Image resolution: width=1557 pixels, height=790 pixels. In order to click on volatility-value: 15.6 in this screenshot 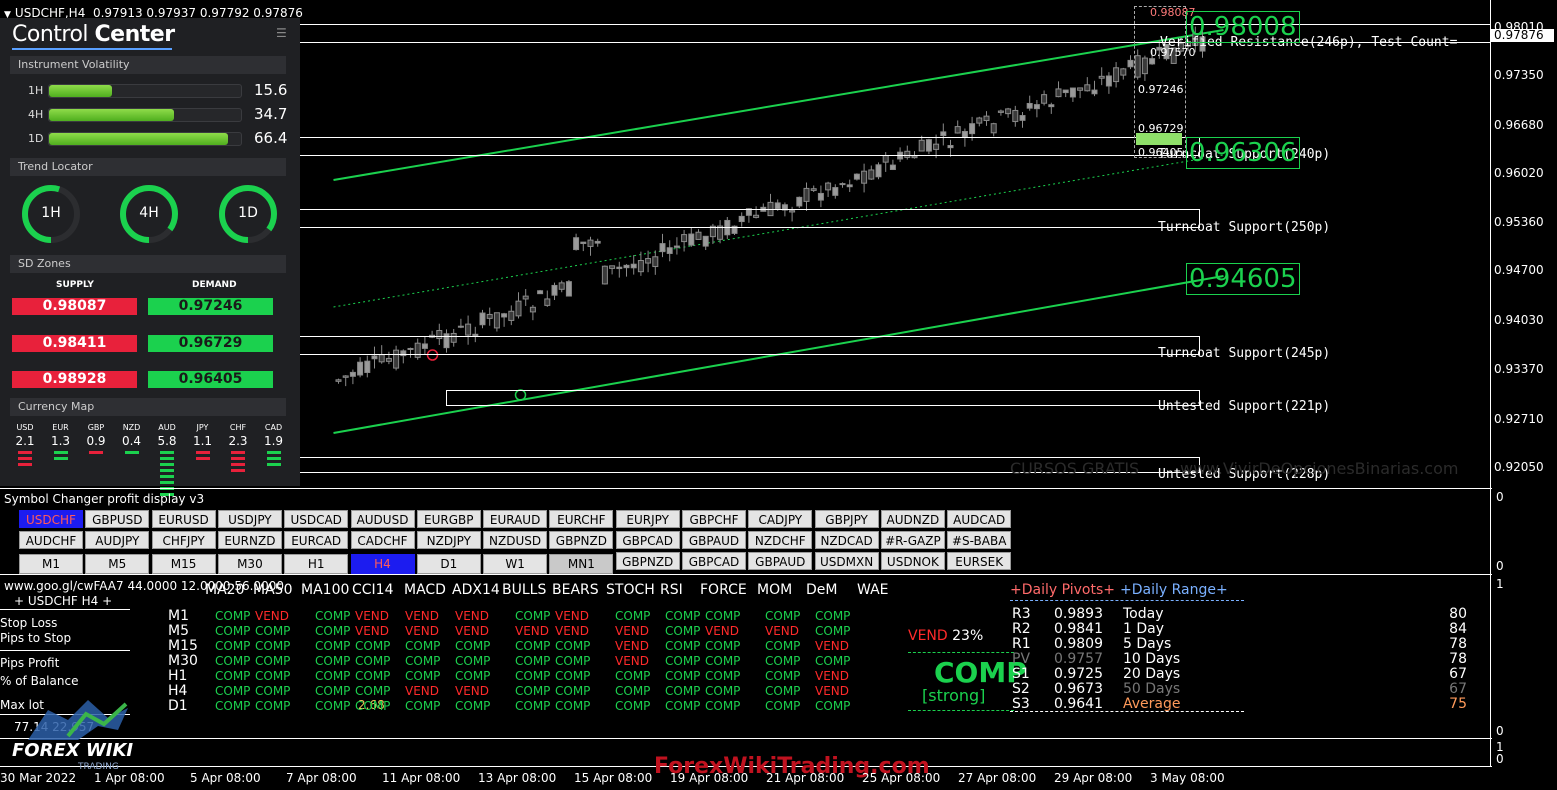, I will do `click(271, 90)`.